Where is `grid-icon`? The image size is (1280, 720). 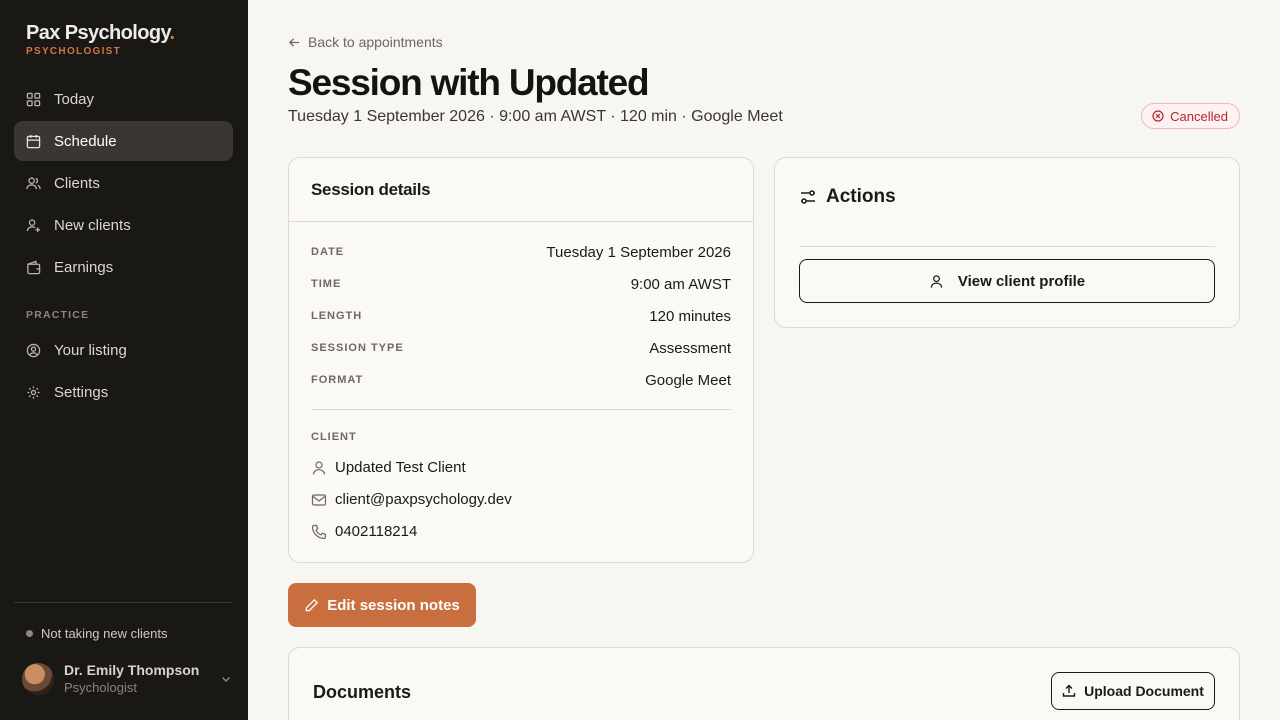 grid-icon is located at coordinates (33, 99).